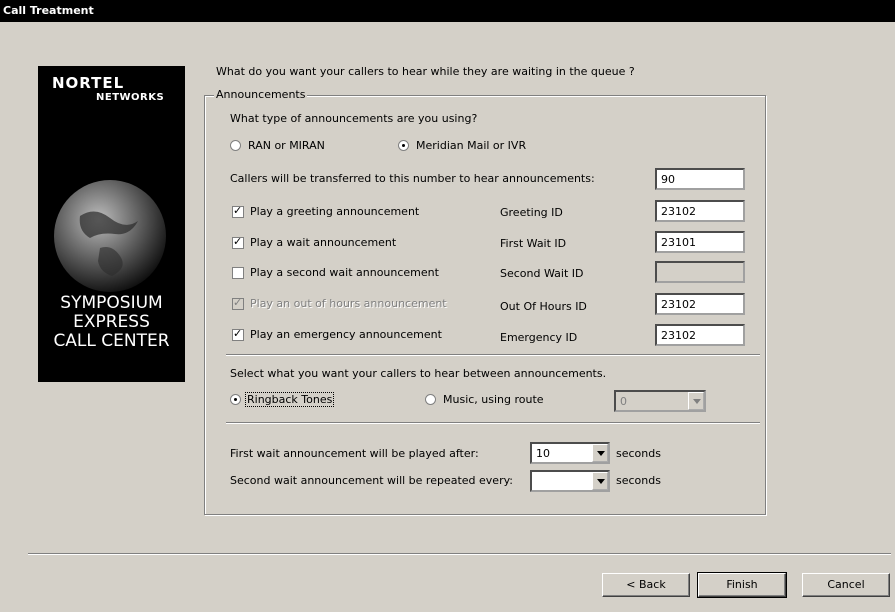  What do you see at coordinates (539, 337) in the screenshot?
I see `emergency-id-label: Emergency ID` at bounding box center [539, 337].